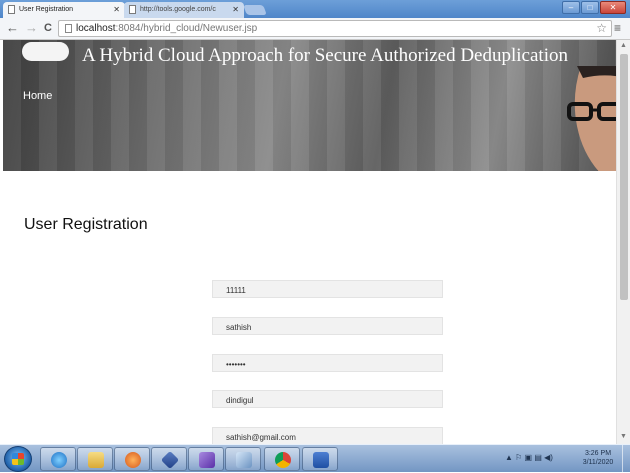 The width and height of the screenshot is (630, 473). I want to click on tab-label: User Registration, so click(46, 9).